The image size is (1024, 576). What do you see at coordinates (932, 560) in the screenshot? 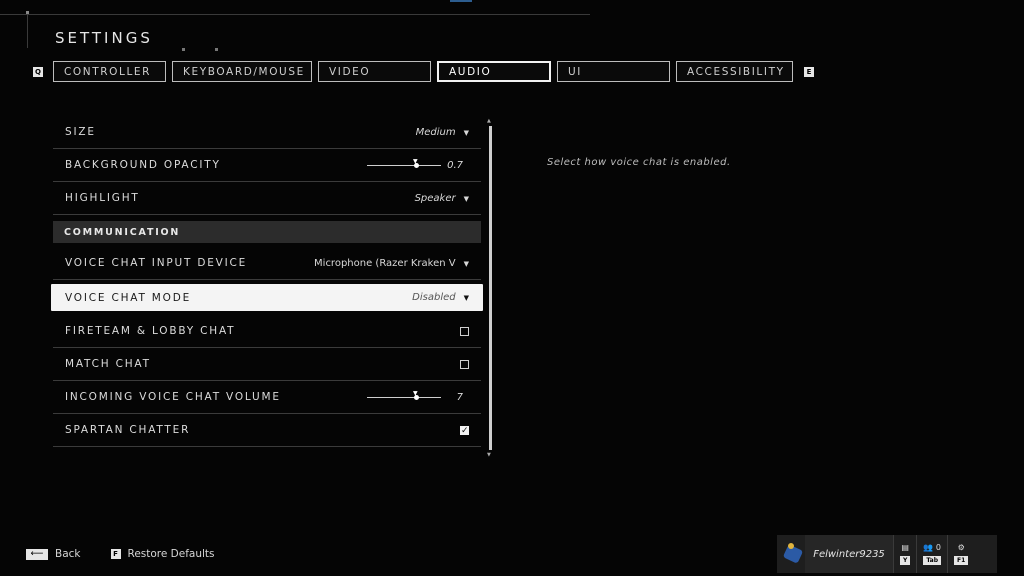
I see `friends-key: Tab` at bounding box center [932, 560].